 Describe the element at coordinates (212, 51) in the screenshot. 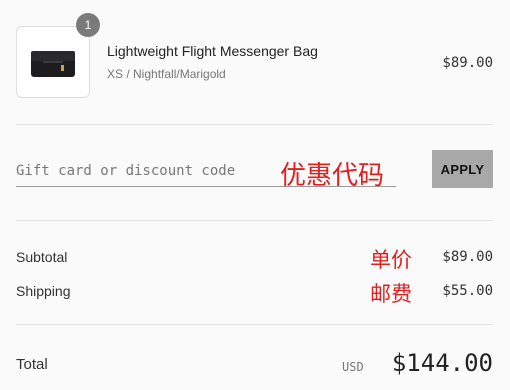

I see `product-name: Lightweight Flight Messenger Bag` at that location.